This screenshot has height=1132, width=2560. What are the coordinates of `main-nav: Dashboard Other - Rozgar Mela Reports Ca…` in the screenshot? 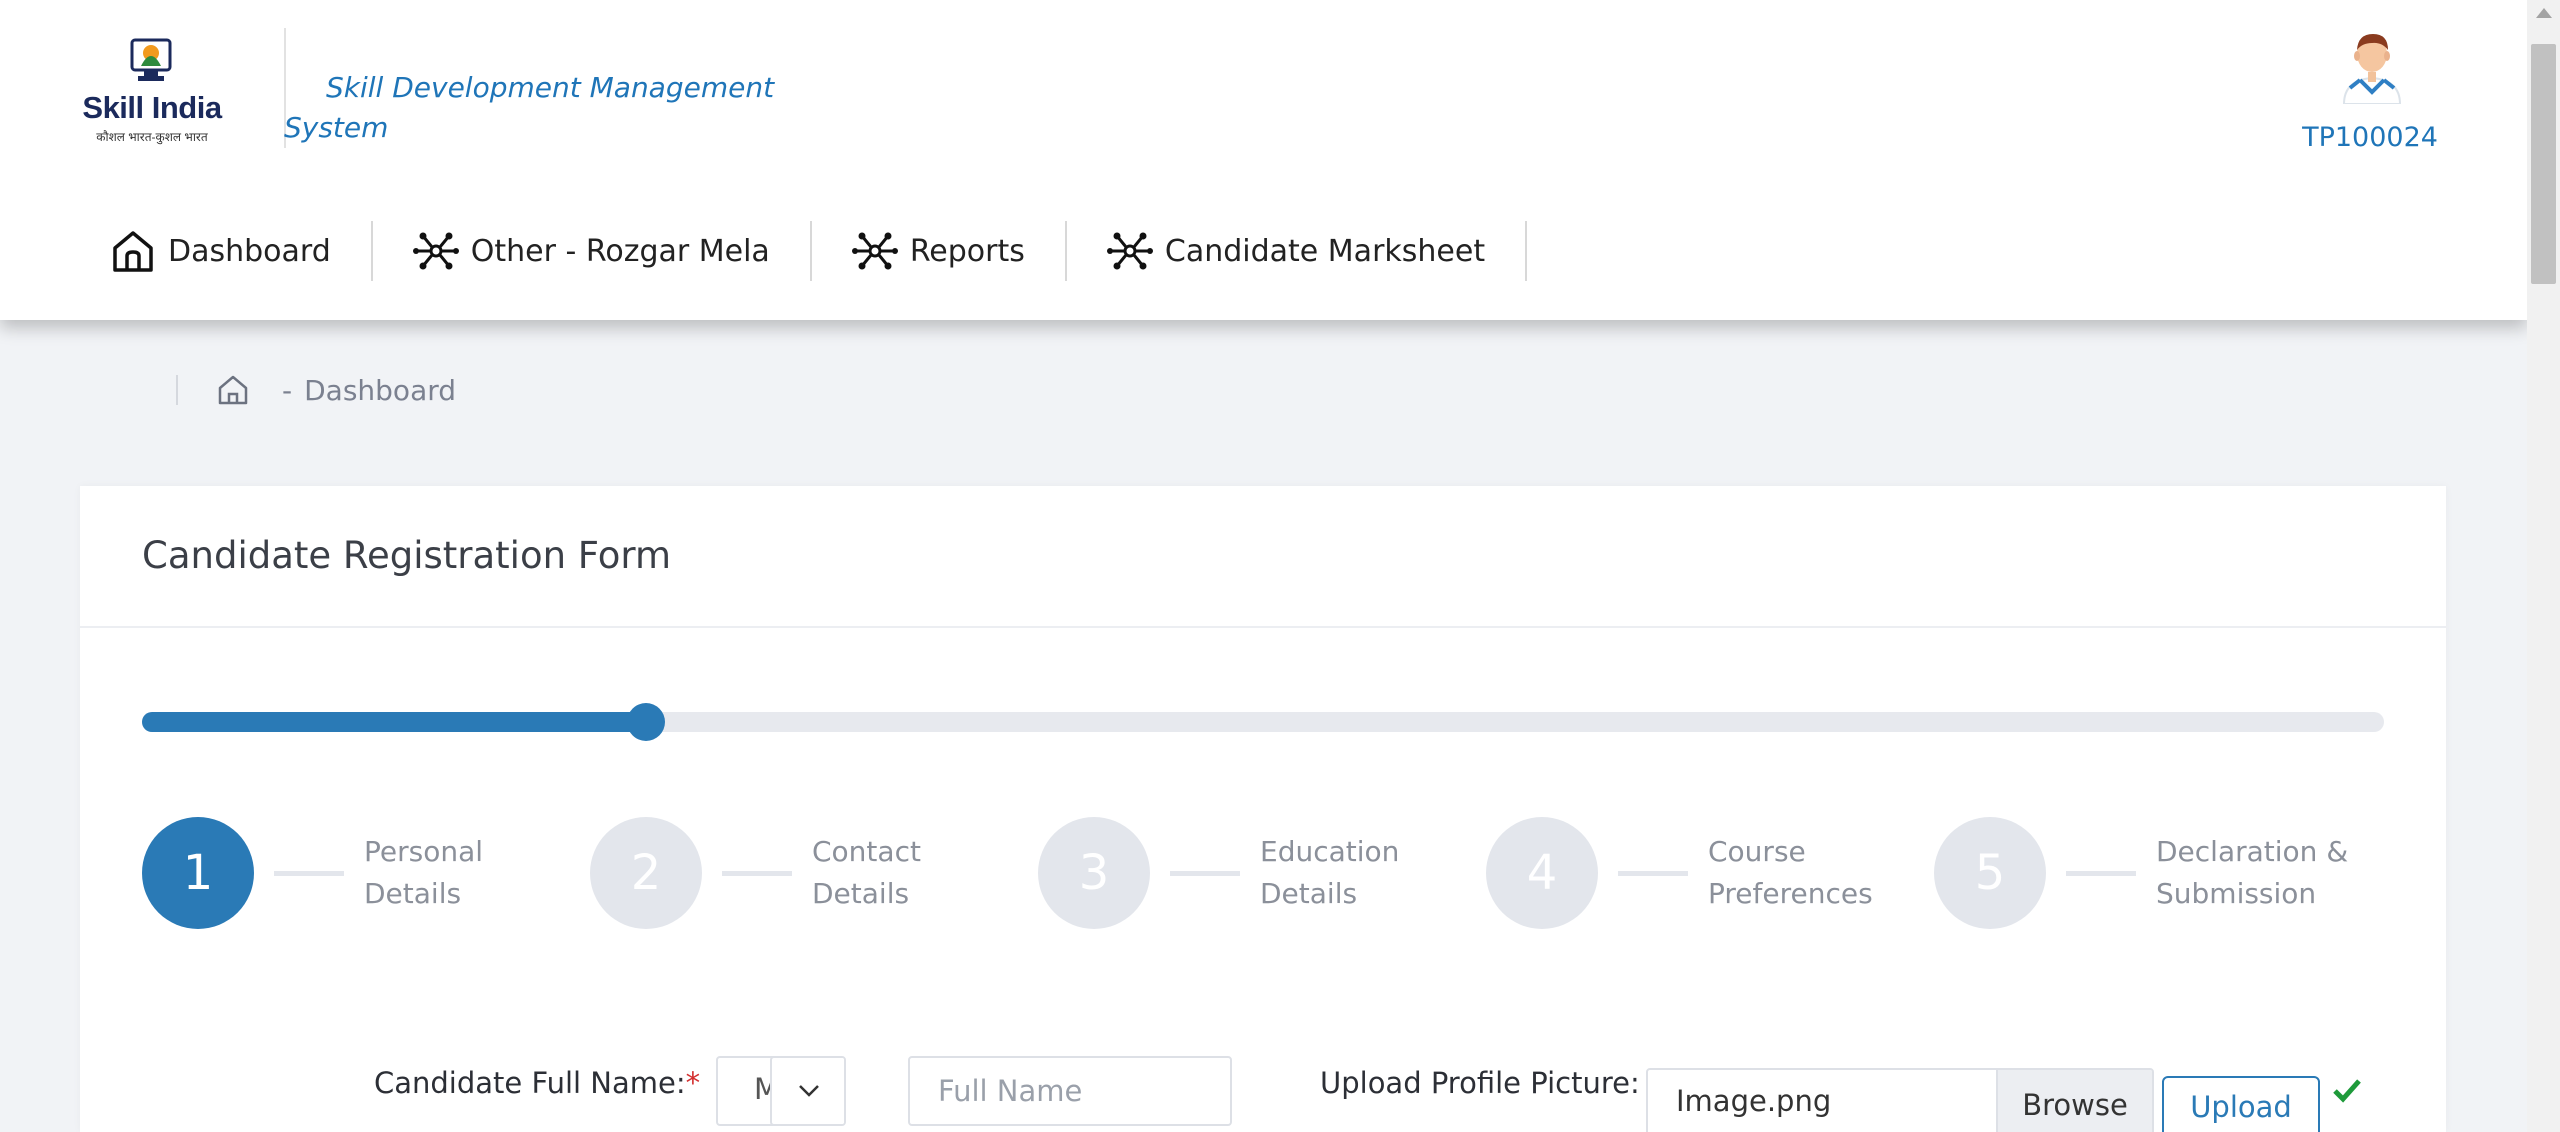 It's located at (816, 251).